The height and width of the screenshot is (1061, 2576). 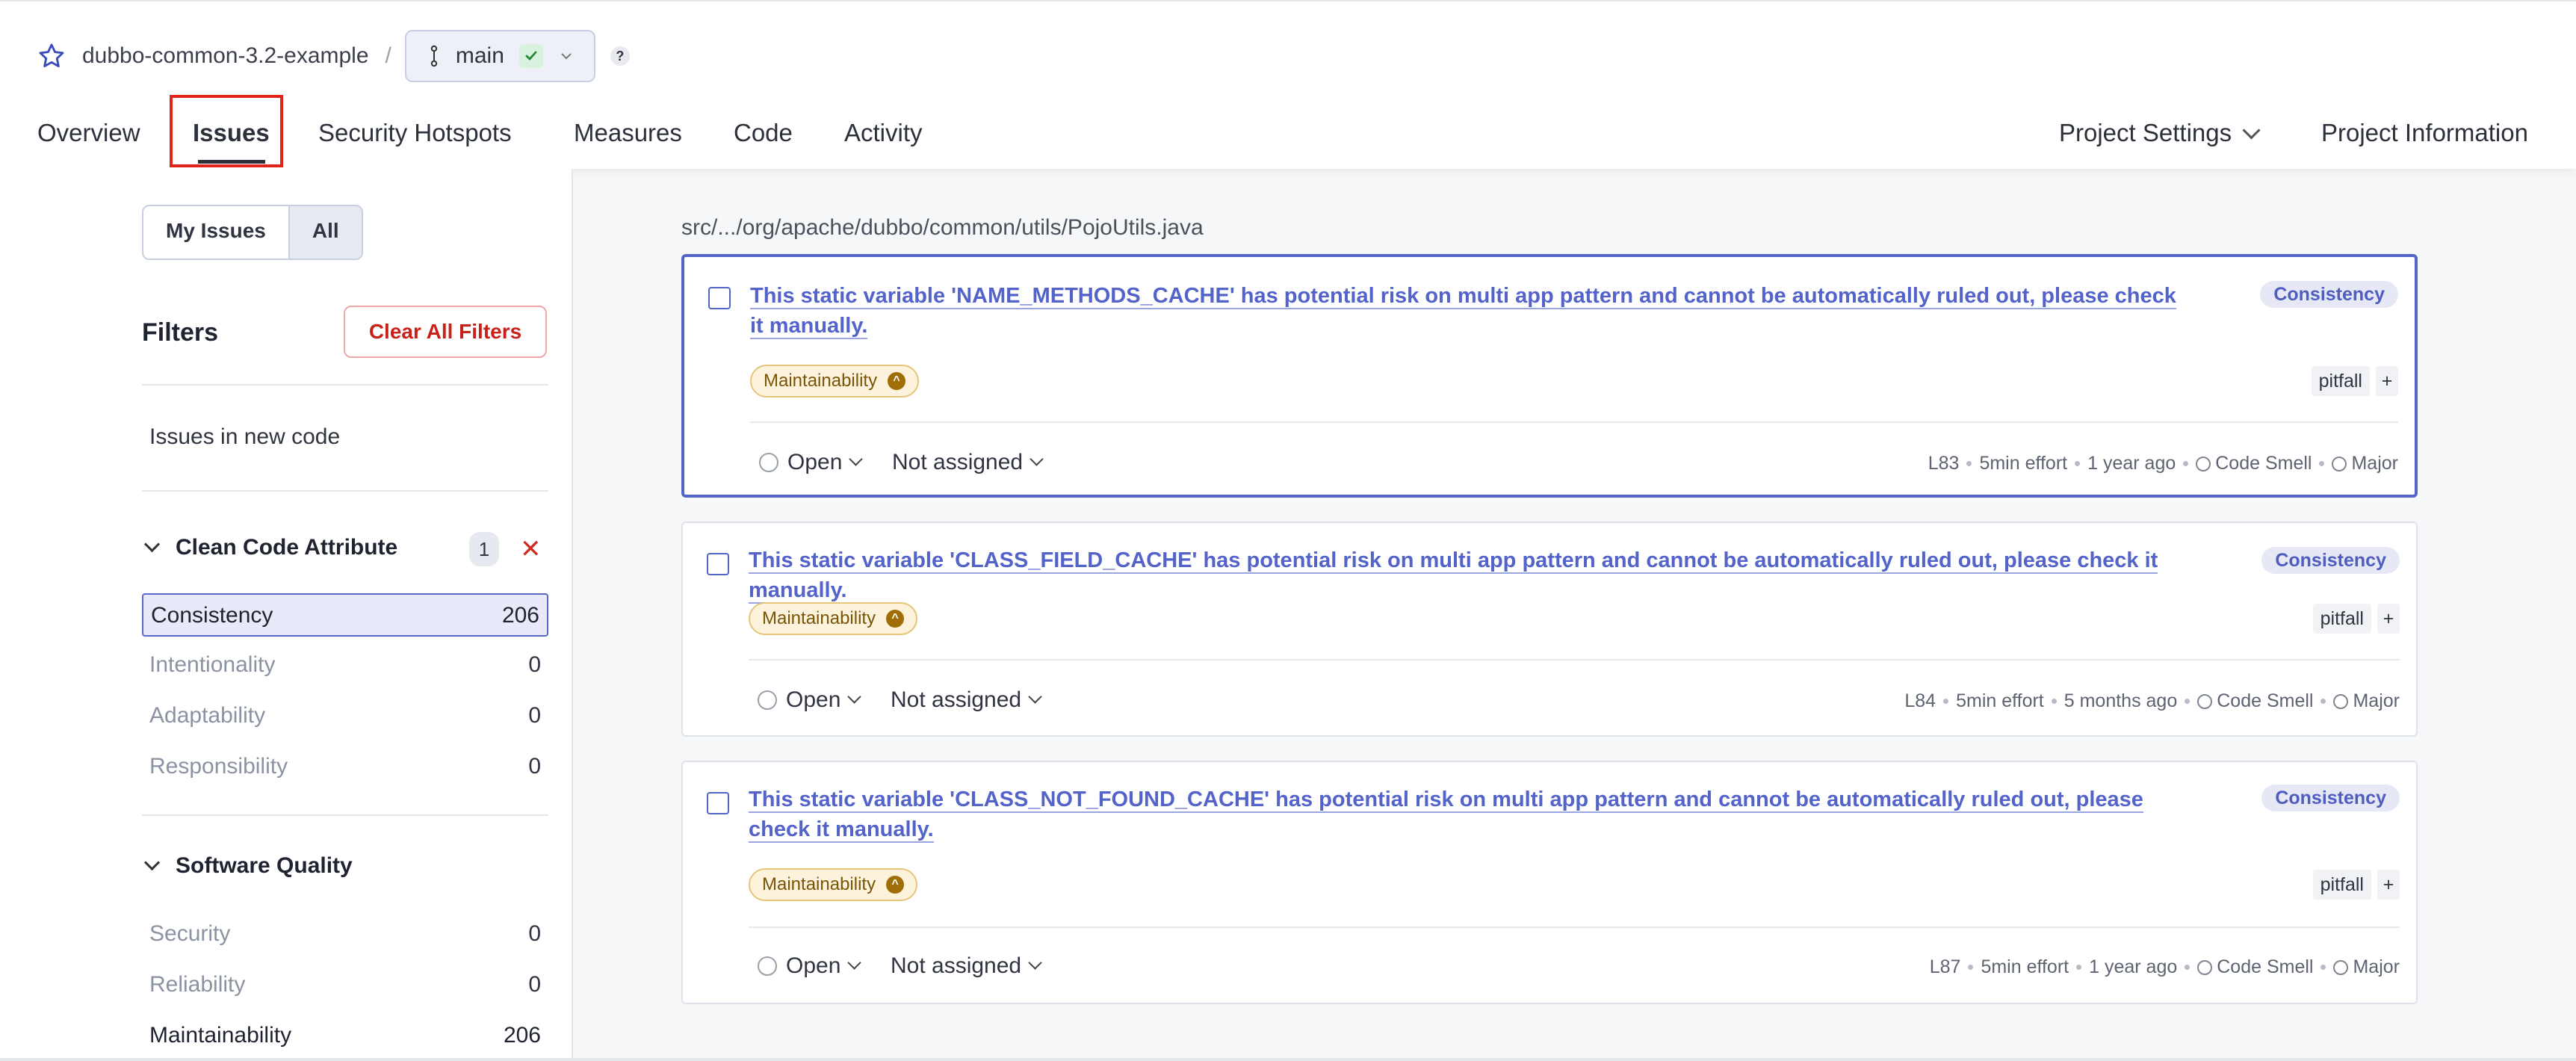 What do you see at coordinates (445, 332) in the screenshot?
I see `clear-all-filters-button: Clear All Filters` at bounding box center [445, 332].